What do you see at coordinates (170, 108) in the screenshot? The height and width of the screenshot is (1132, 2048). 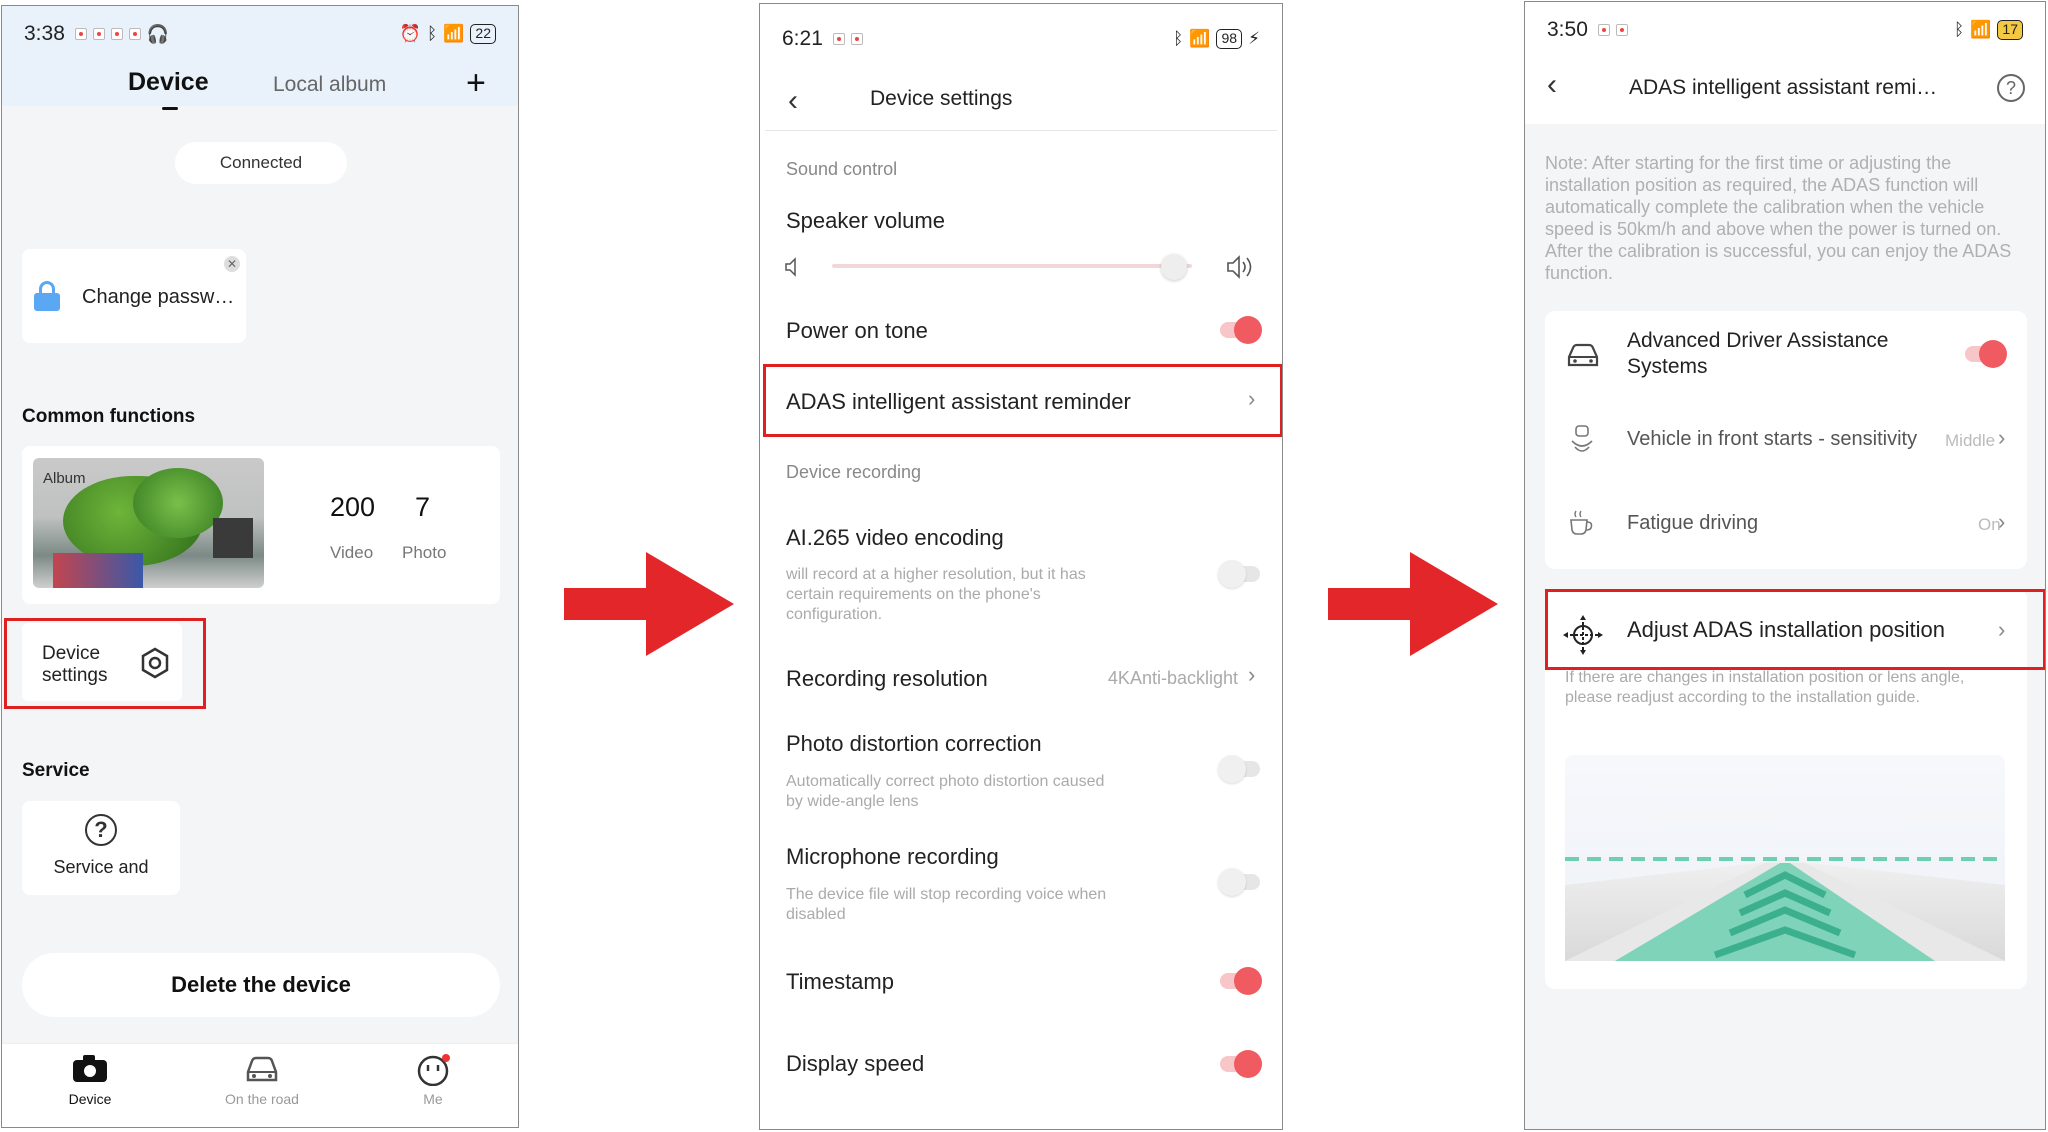 I see `tab-indicator` at bounding box center [170, 108].